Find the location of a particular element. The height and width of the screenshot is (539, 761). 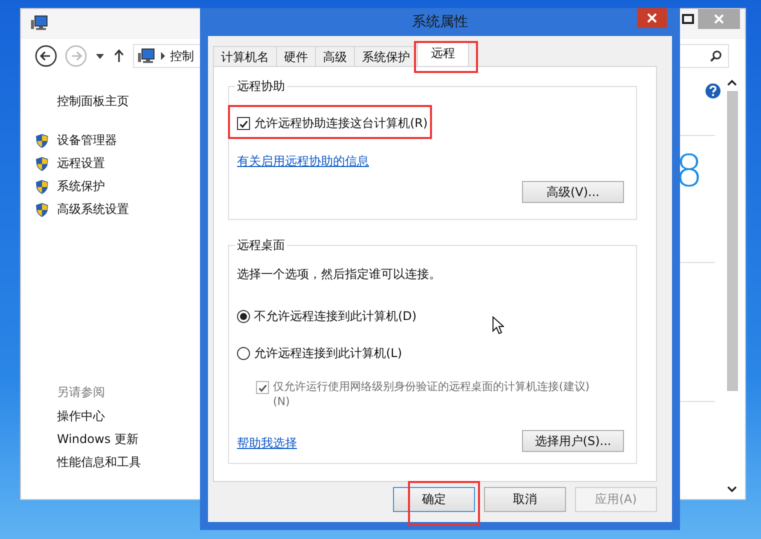

radio-label: 不允许远程连接到此计算机(D) is located at coordinates (335, 316).